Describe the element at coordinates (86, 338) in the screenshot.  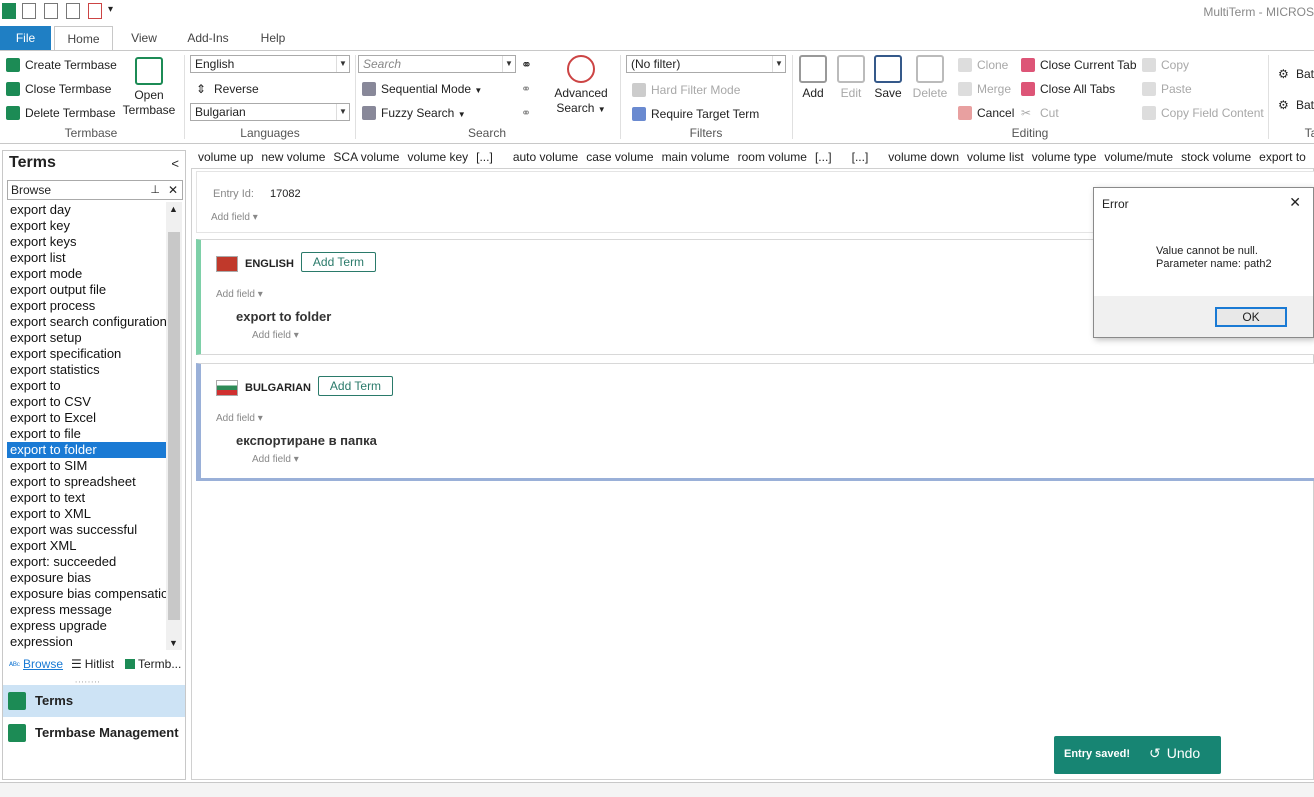
I see `term-list-item: export setup` at that location.